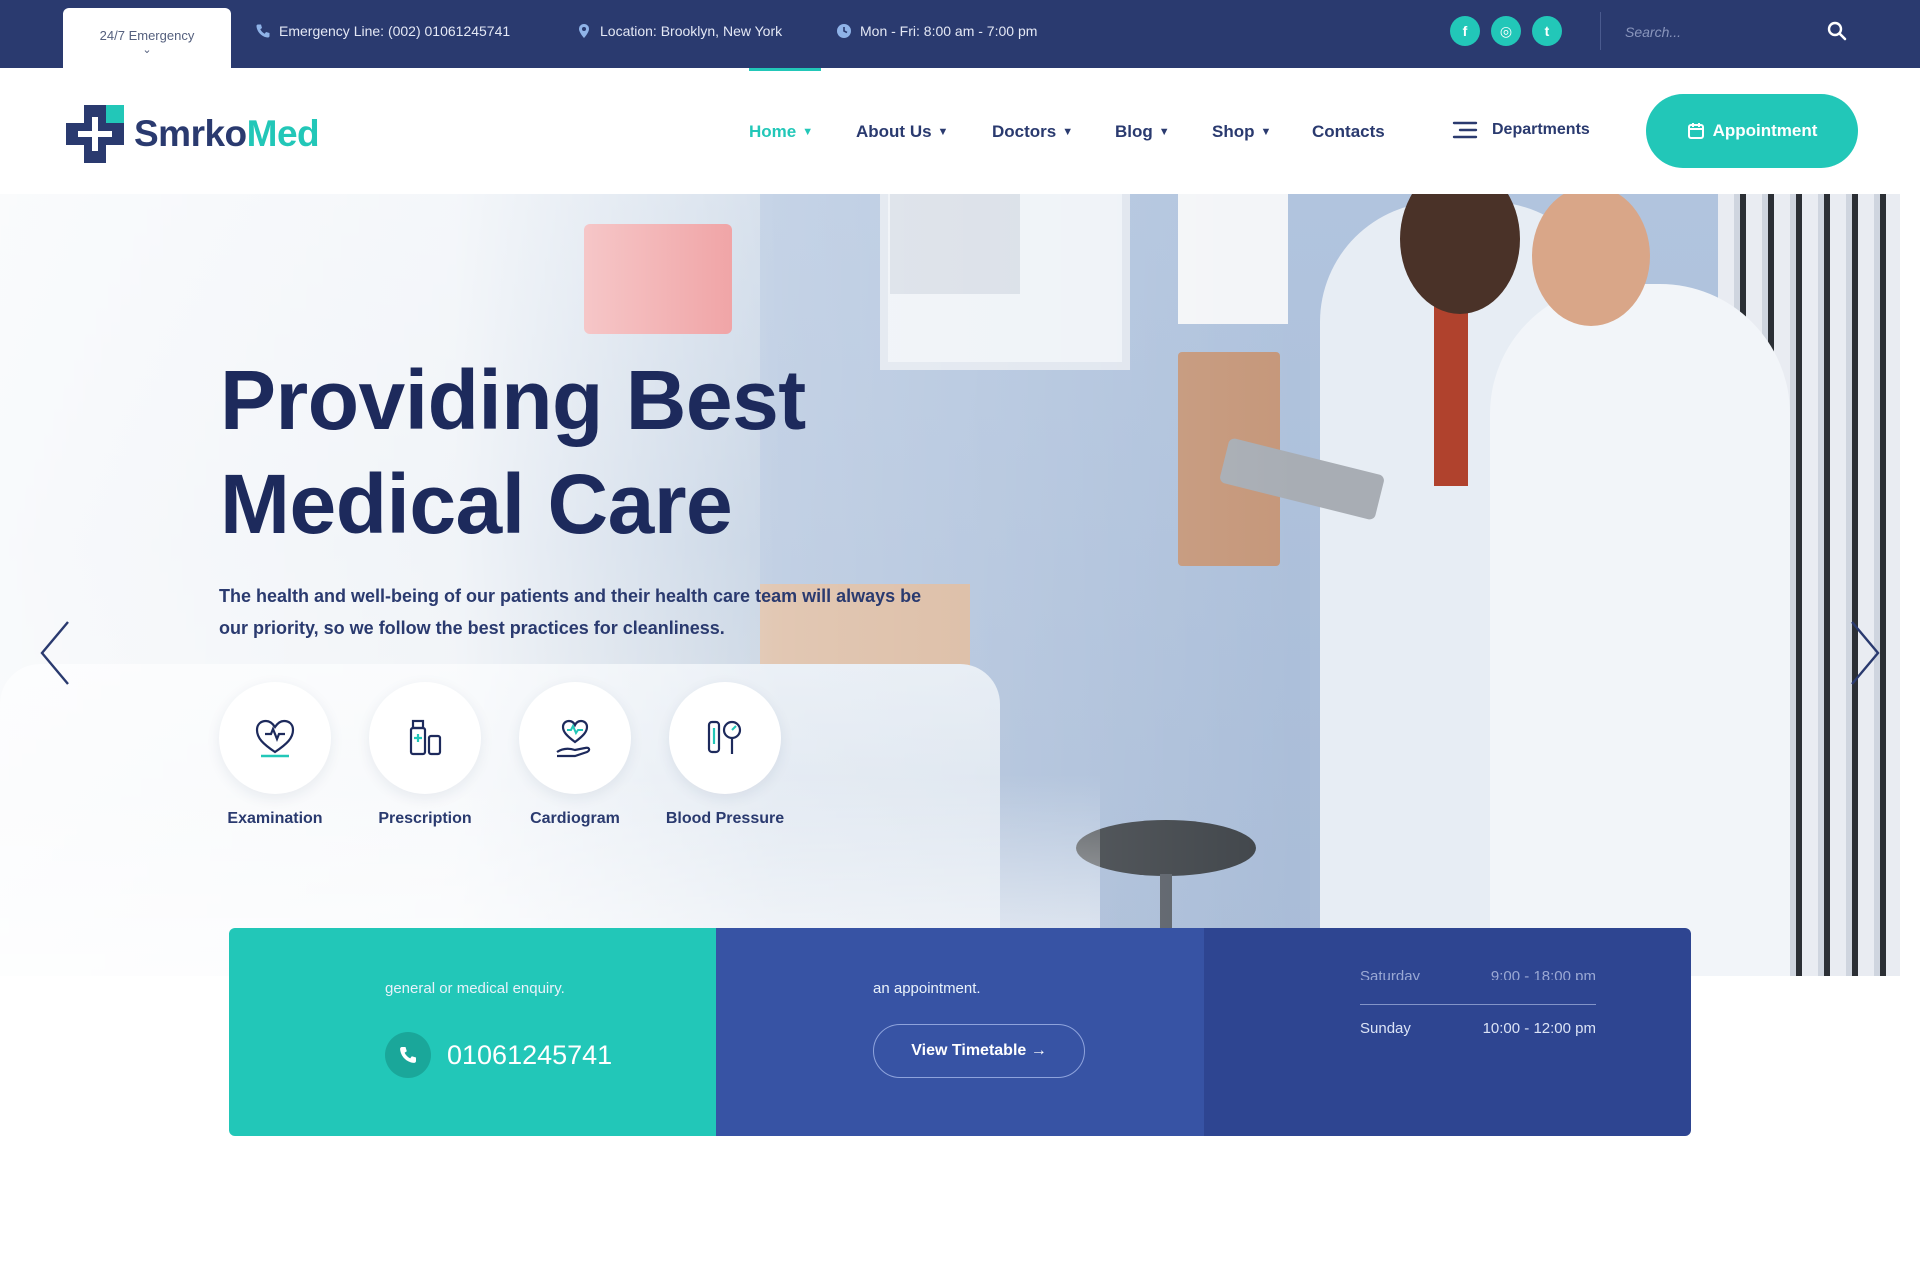 The image size is (1920, 1280). Describe the element at coordinates (1837, 31) in the screenshot. I see `search-icon` at that location.